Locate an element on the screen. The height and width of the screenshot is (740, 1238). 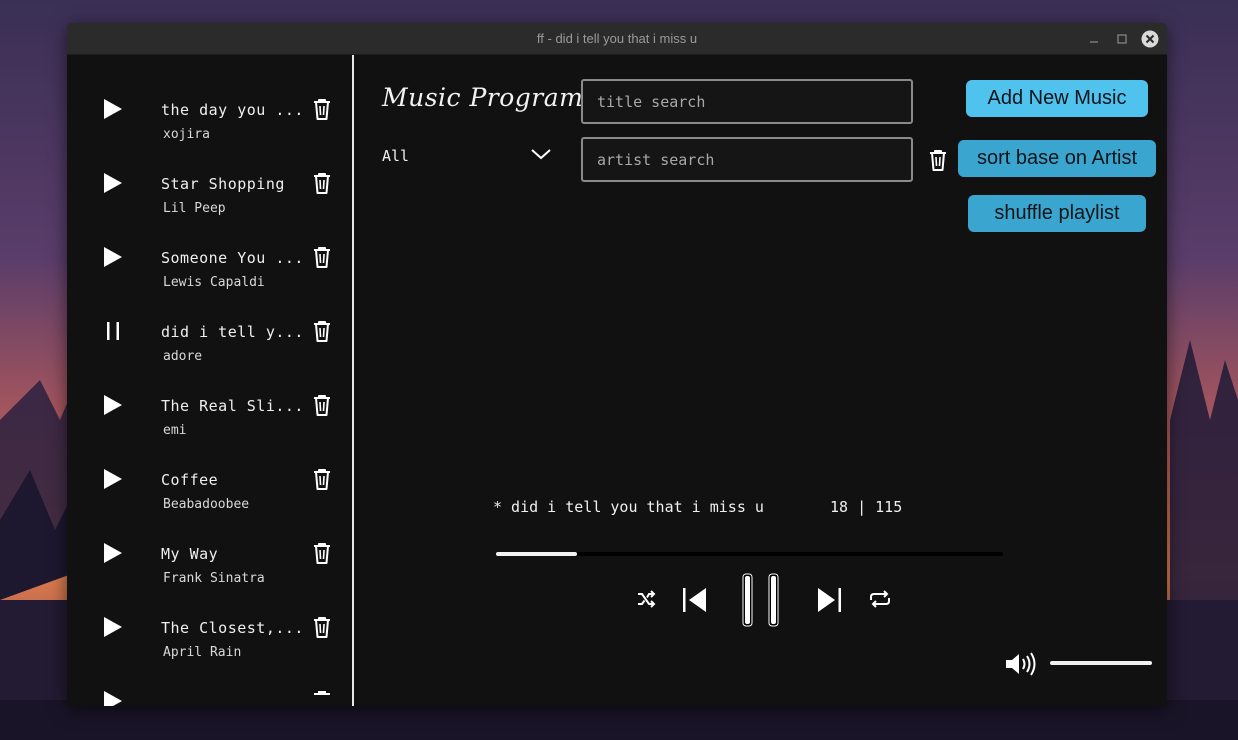
chevron-down-icon is located at coordinates (541, 154).